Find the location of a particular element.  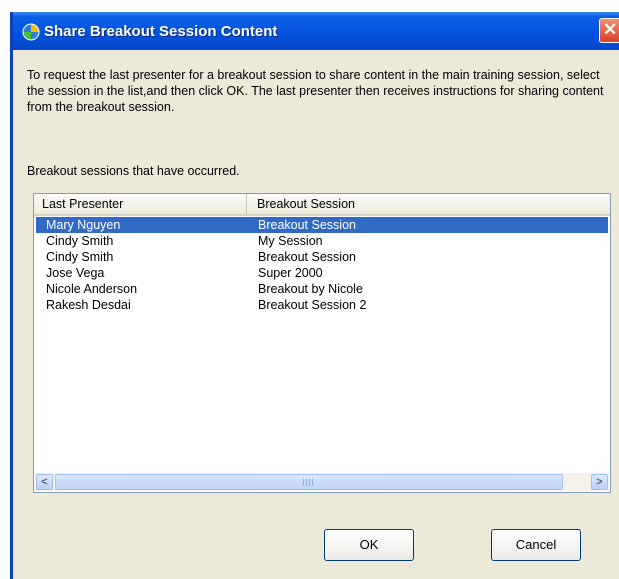

session-cell: Super 2000 is located at coordinates (290, 273).